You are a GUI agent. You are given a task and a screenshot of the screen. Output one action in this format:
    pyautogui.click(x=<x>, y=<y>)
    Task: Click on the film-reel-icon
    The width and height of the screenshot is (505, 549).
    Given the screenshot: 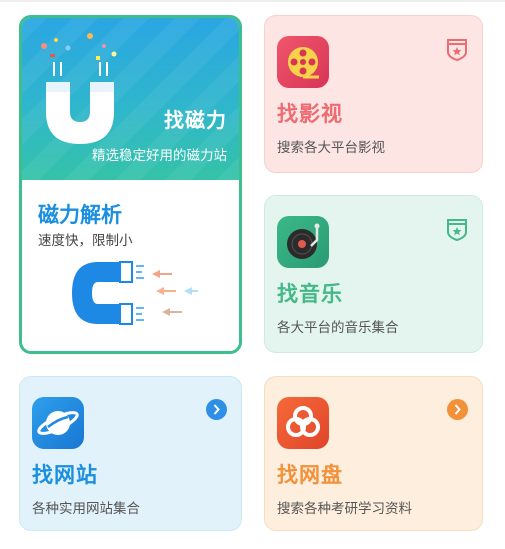 What is the action you would take?
    pyautogui.click(x=303, y=62)
    